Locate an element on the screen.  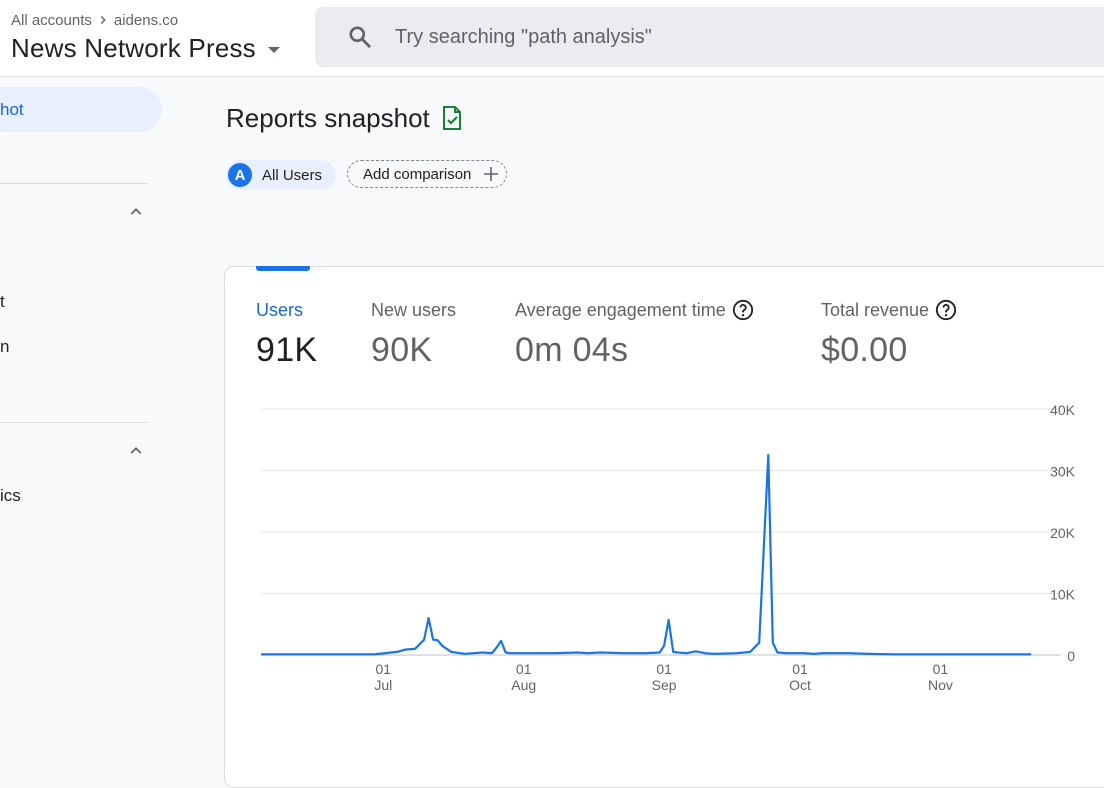
x-tick-label: Oct is located at coordinates (800, 685).